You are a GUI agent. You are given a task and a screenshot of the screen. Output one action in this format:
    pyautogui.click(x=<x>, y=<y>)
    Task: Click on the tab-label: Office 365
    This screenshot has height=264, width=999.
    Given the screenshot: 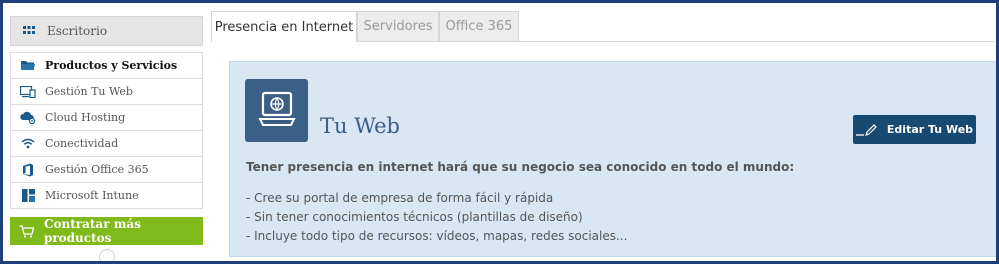 What is the action you would take?
    pyautogui.click(x=479, y=26)
    